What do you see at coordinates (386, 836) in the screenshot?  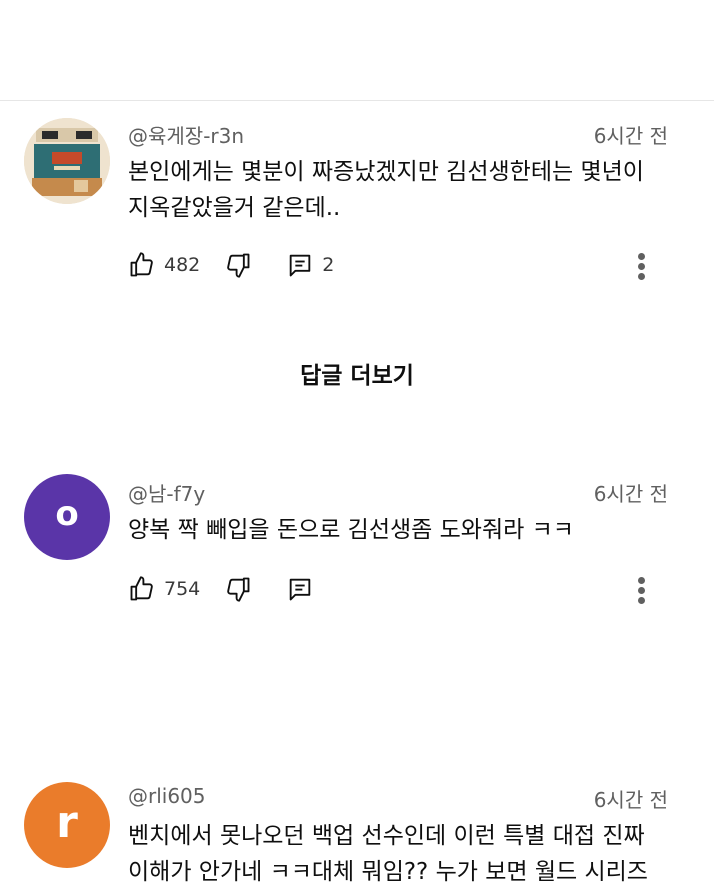 I see `comment-text-line: 벤치에서 못나오던 백업 선수인데 이런 특별 대접 진짜` at bounding box center [386, 836].